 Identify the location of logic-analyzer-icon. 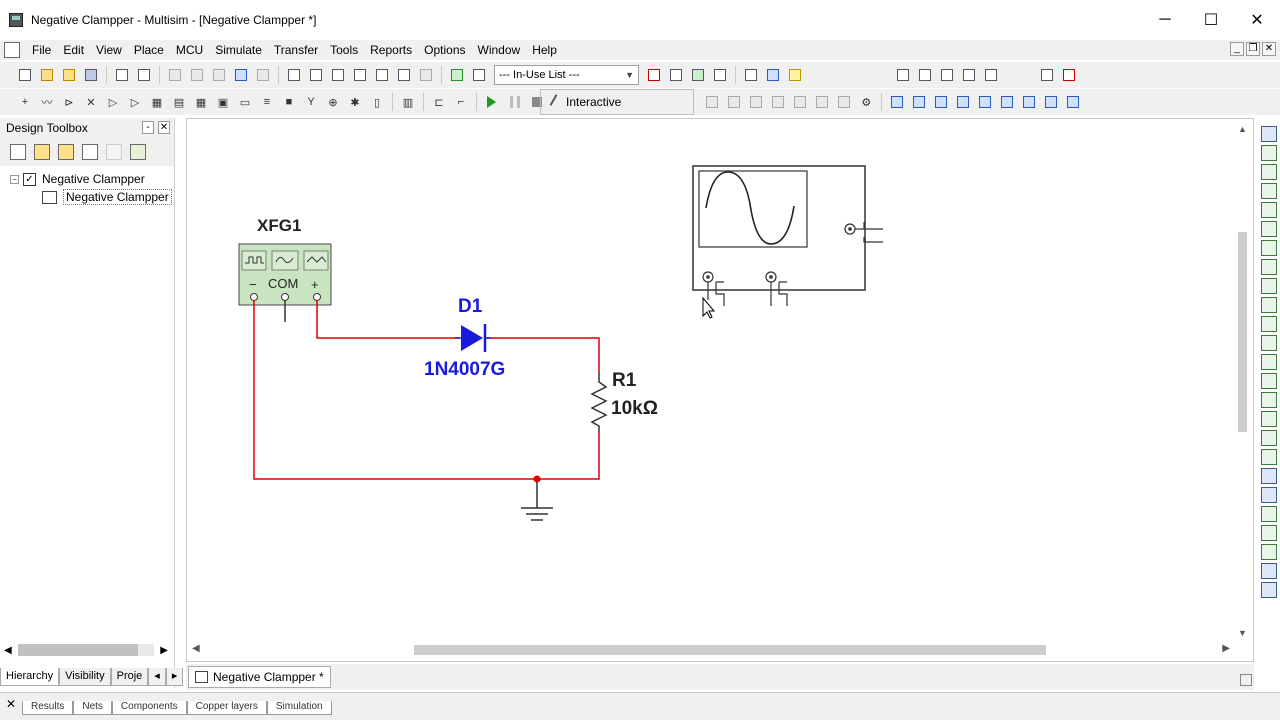
(1269, 305).